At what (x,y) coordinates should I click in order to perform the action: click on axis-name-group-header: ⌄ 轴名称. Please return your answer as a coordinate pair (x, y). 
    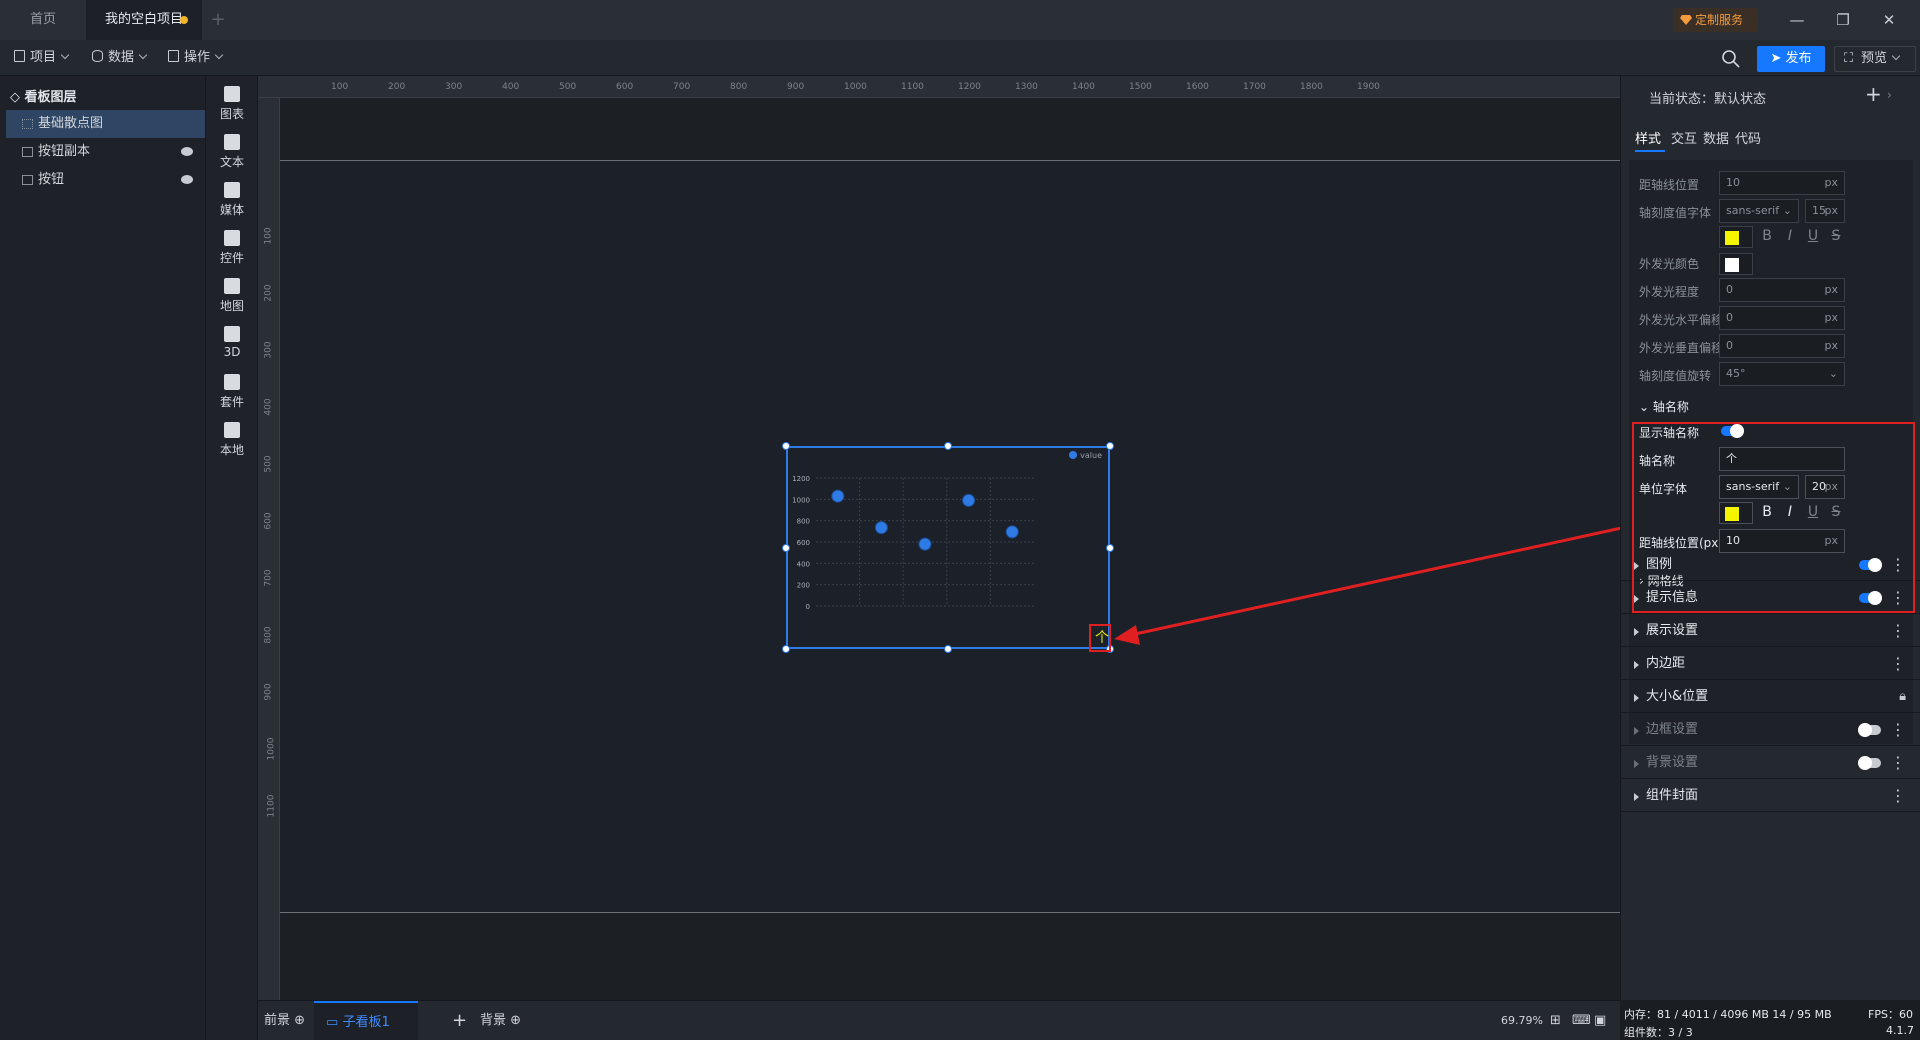
    Looking at the image, I should click on (1664, 406).